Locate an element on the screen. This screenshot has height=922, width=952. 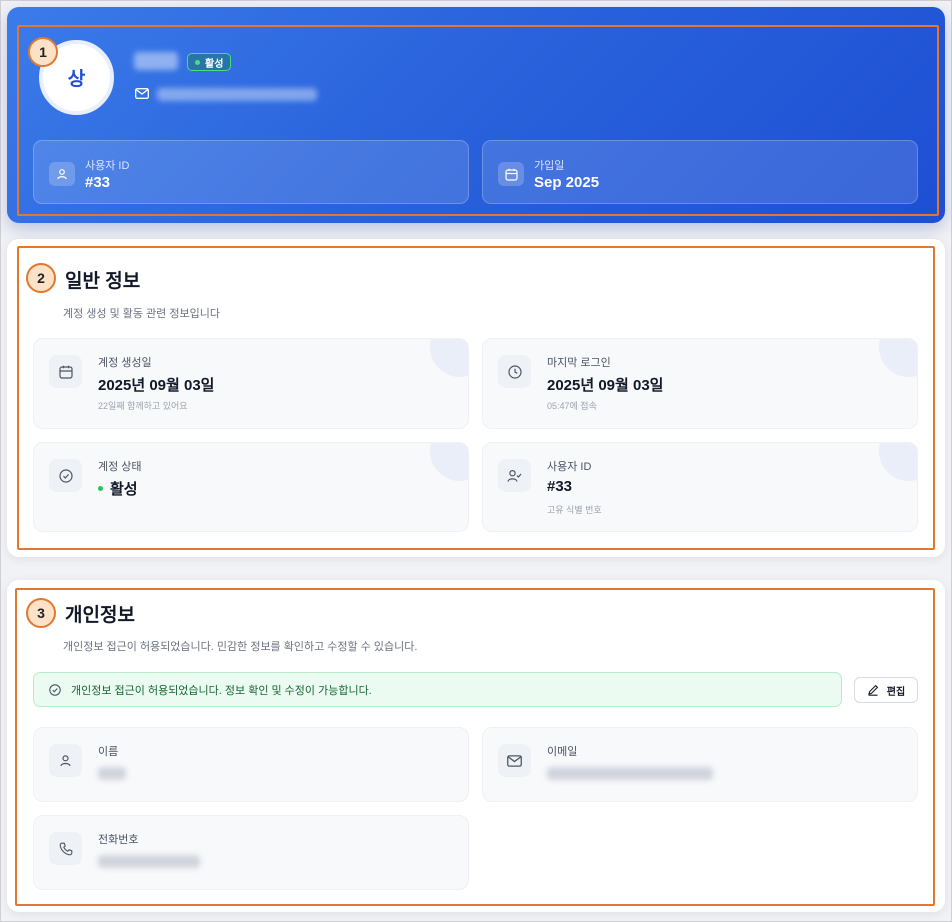
stat-user-id-label: 사용자 ID is located at coordinates (107, 166).